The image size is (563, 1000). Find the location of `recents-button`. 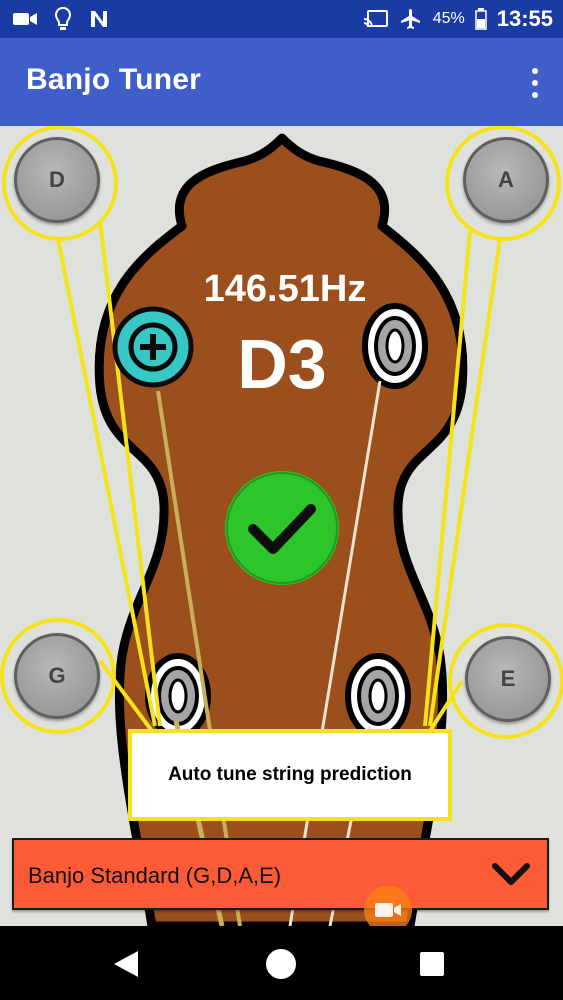

recents-button is located at coordinates (432, 964).